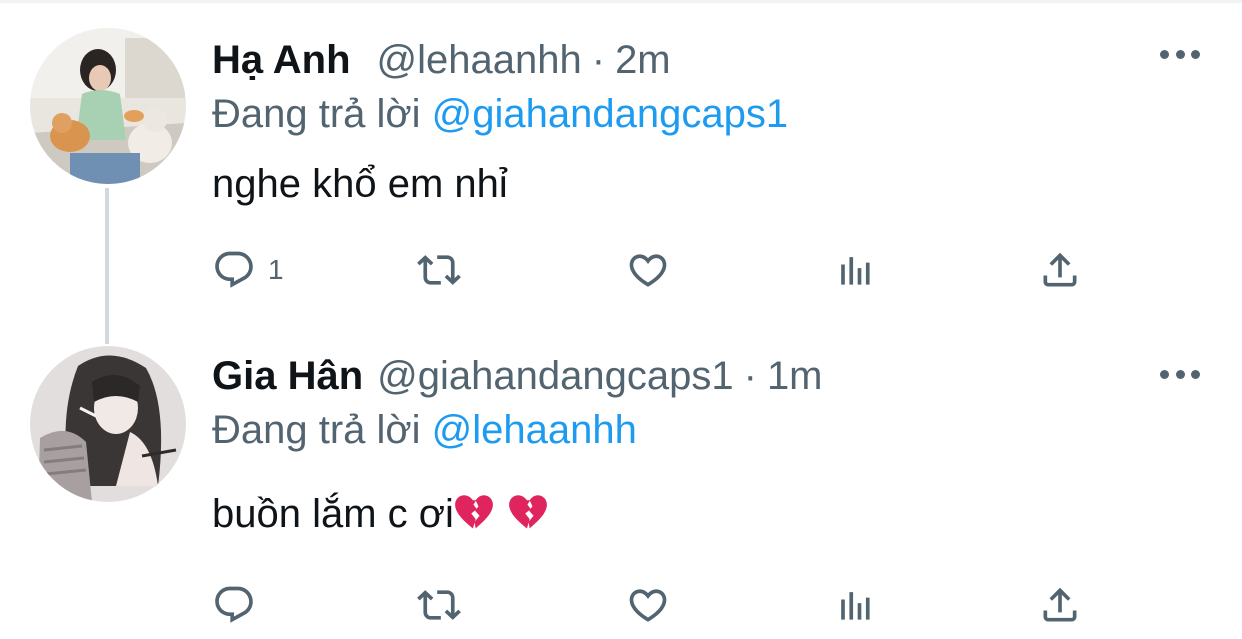  What do you see at coordinates (276, 269) in the screenshot?
I see `reply-count: 1` at bounding box center [276, 269].